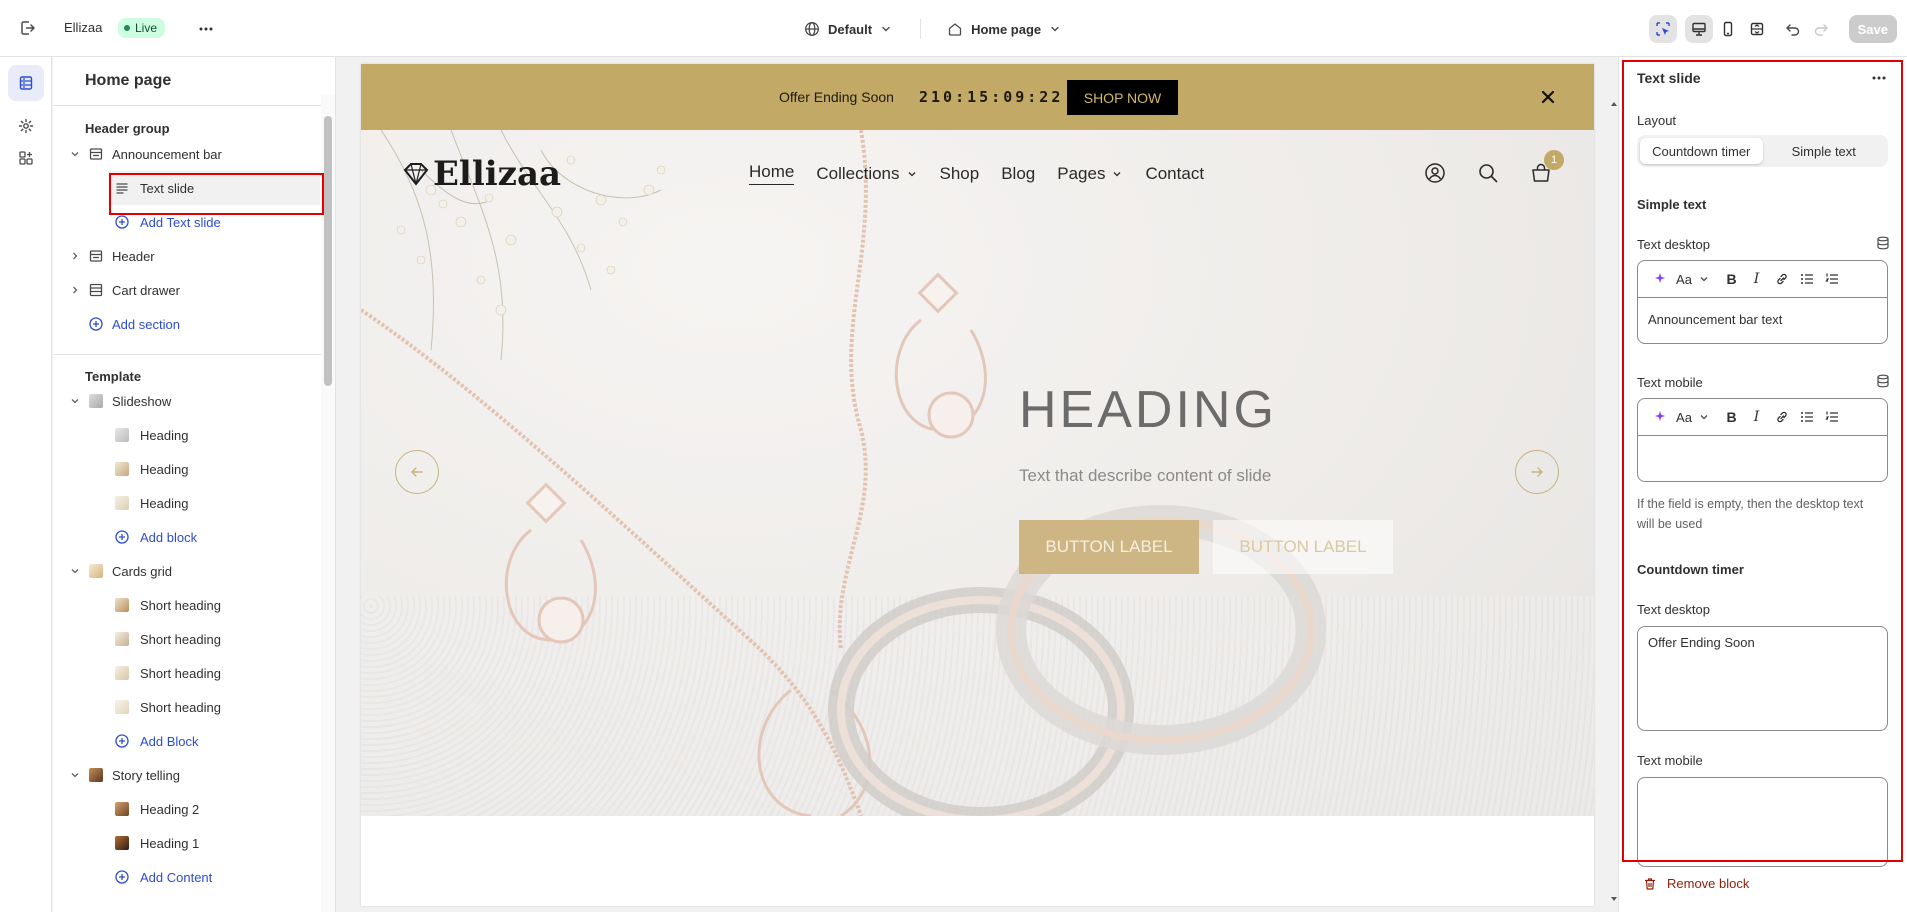 Image resolution: width=1907 pixels, height=912 pixels. Describe the element at coordinates (1669, 78) in the screenshot. I see `panel-title: Text slide` at that location.